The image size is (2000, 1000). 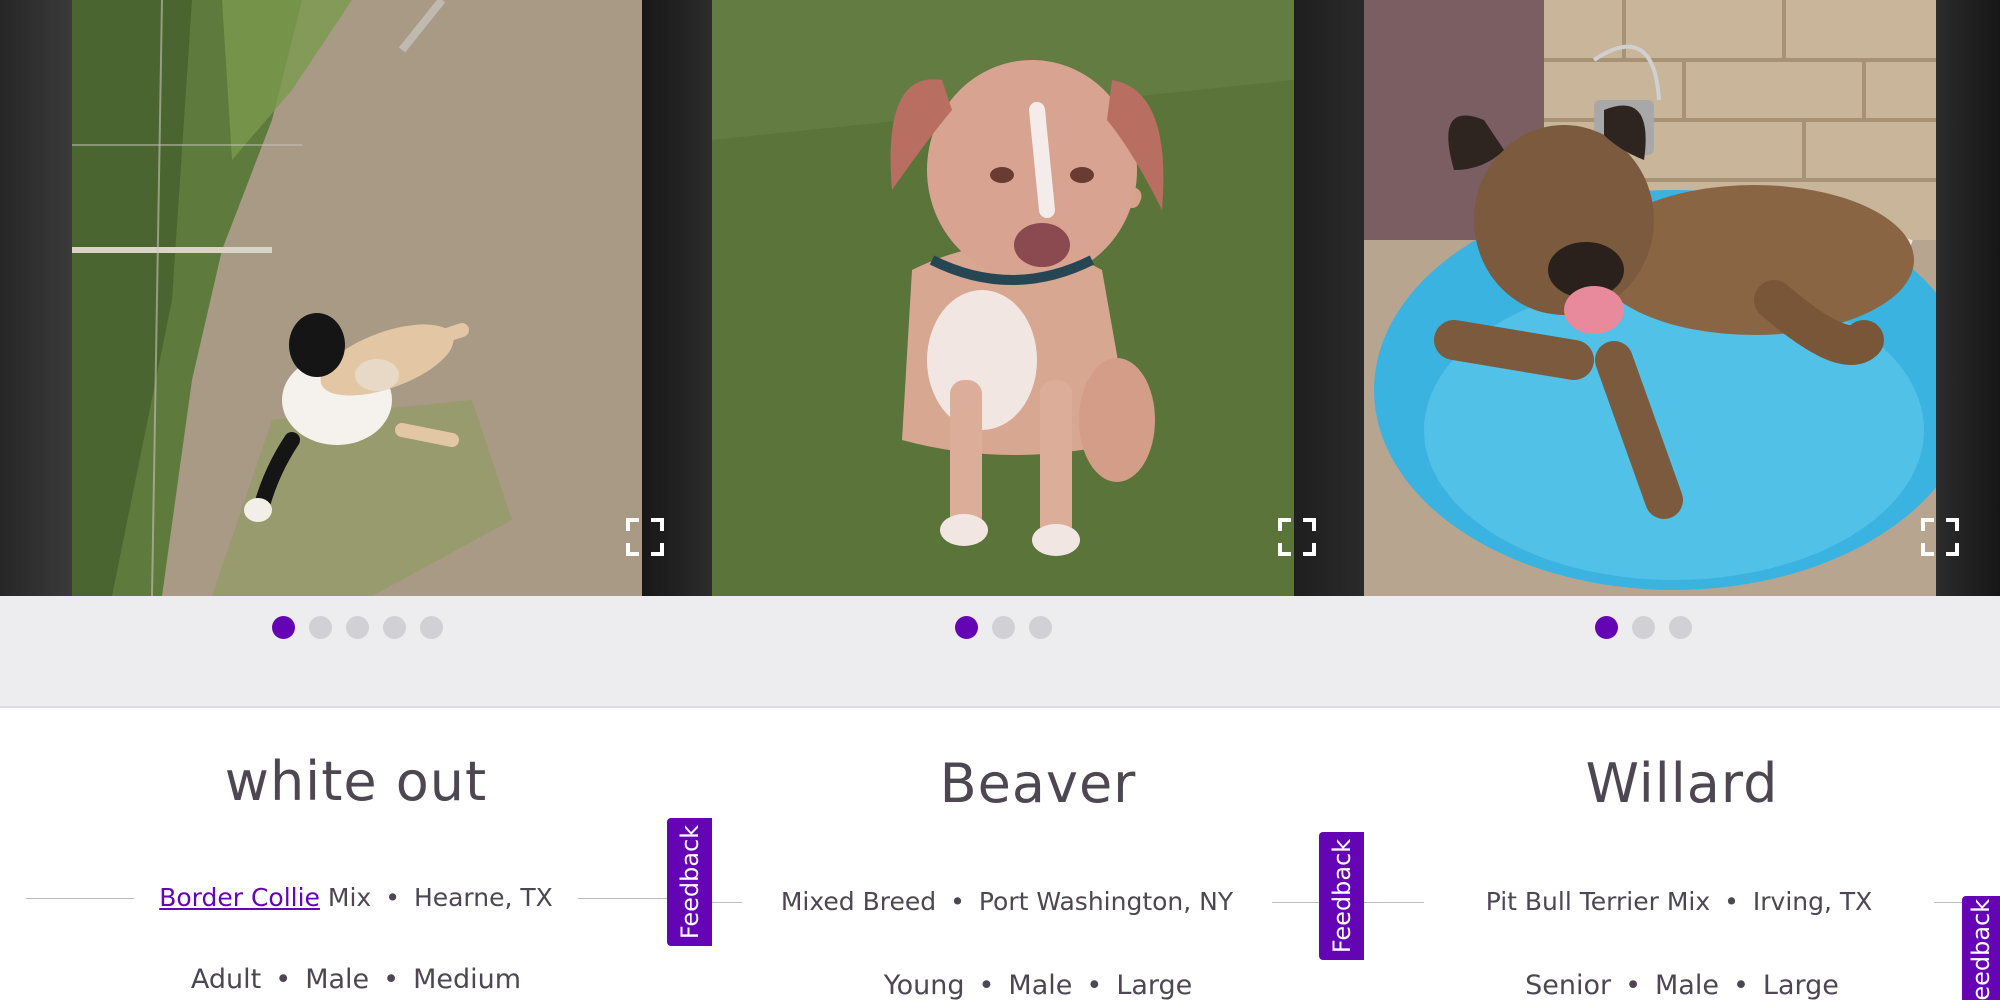 I want to click on pet-attributes: Young • Male • Large, so click(x=1038, y=983).